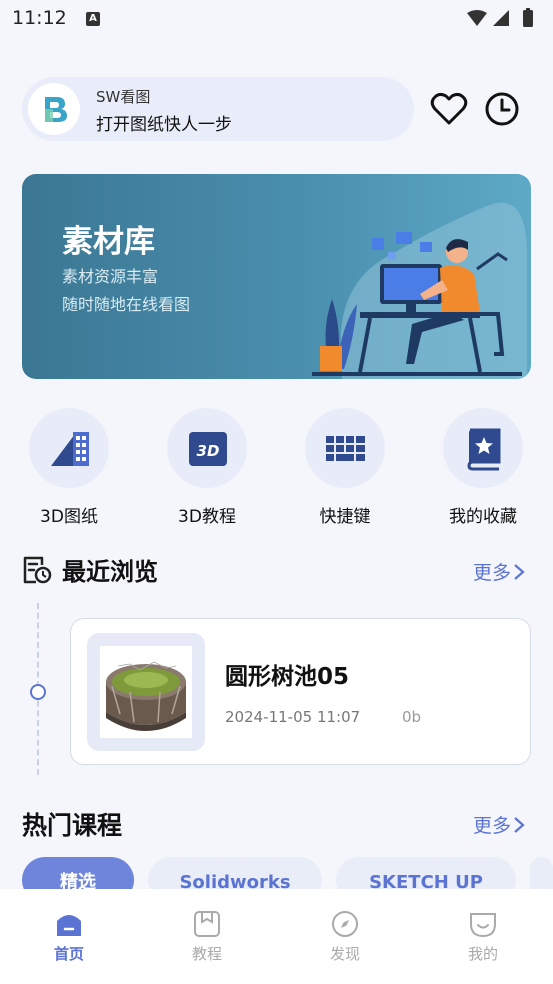  What do you see at coordinates (218, 109) in the screenshot?
I see `app-header-card: SW看图 打开图纸快人一步` at bounding box center [218, 109].